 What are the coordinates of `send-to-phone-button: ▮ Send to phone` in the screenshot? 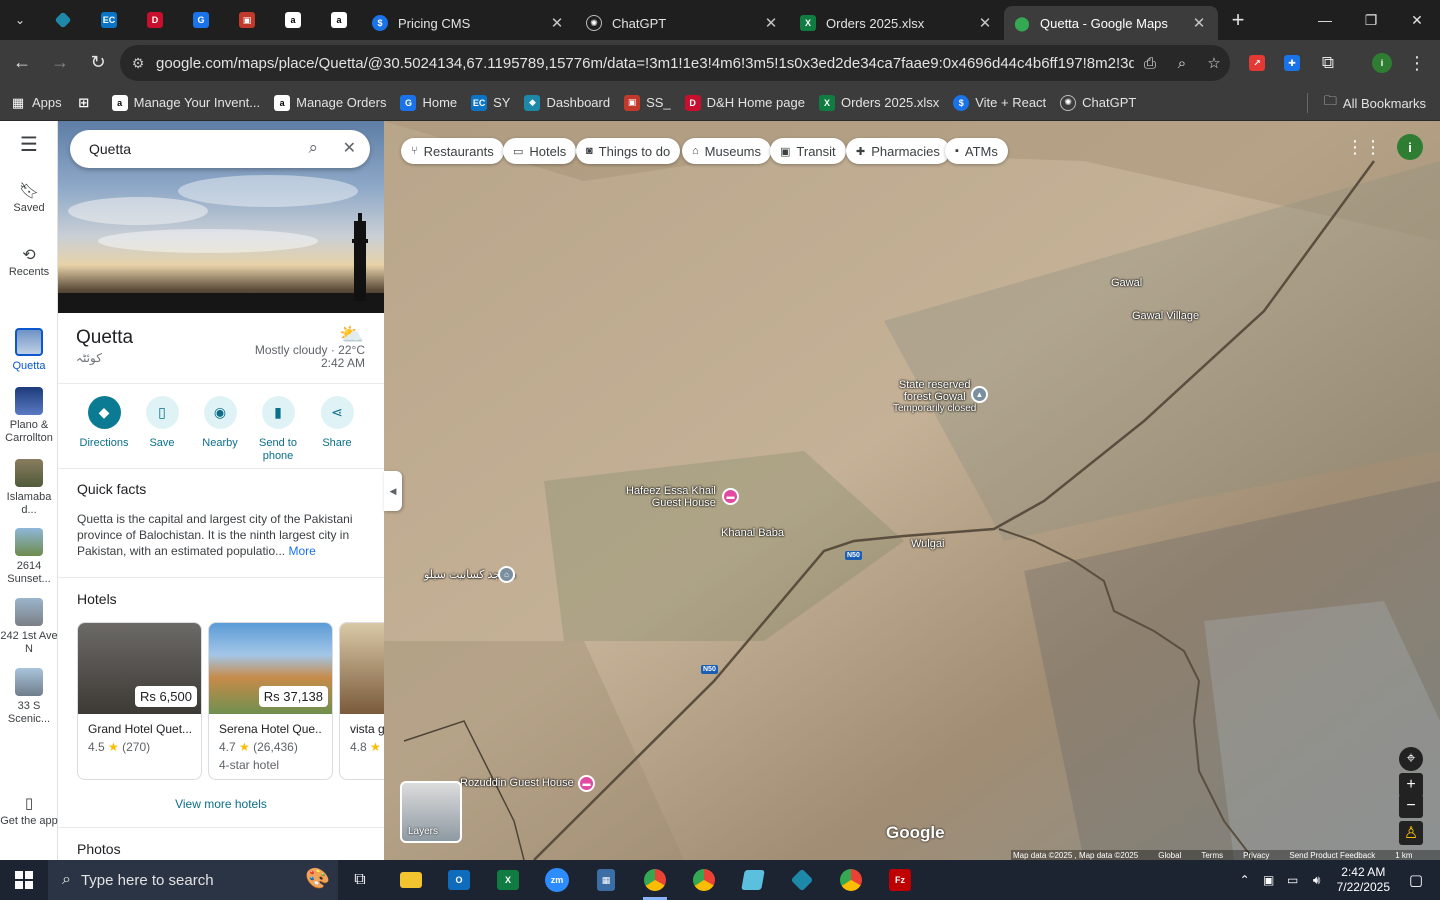 It's located at (278, 429).